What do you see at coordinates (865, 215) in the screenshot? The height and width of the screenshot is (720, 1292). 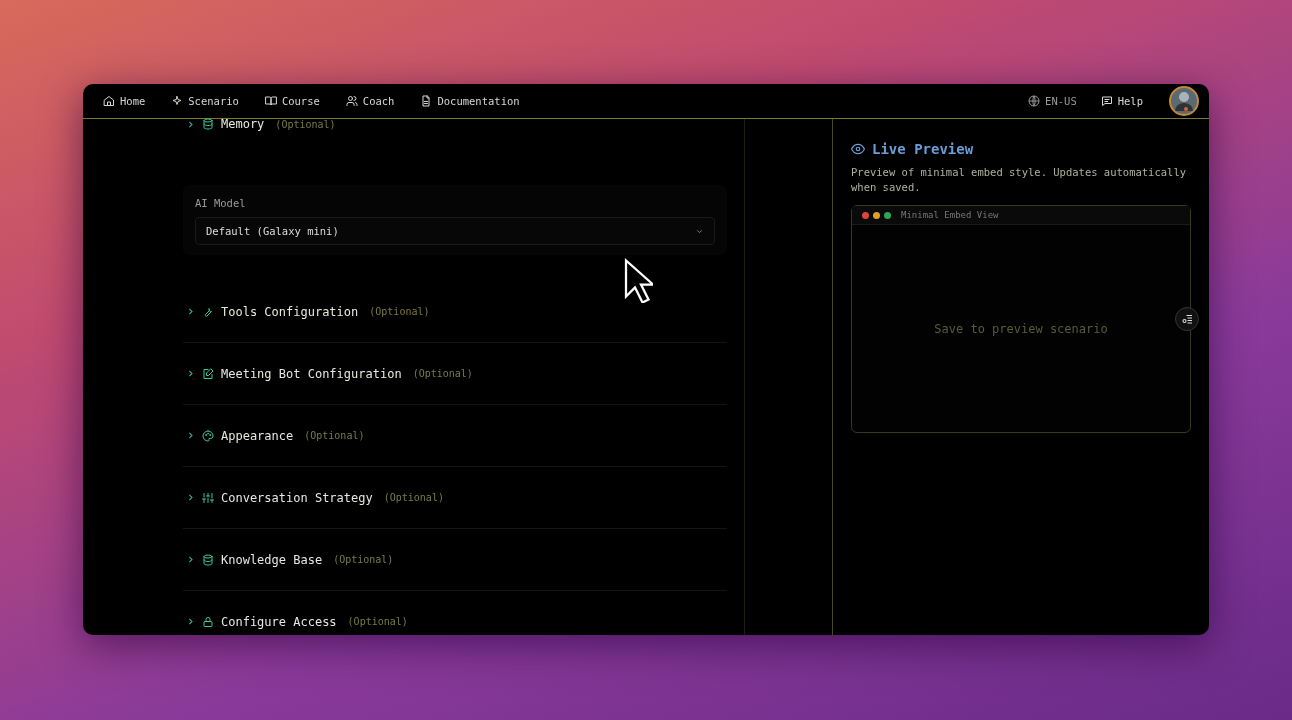 I see `close-dot-icon` at bounding box center [865, 215].